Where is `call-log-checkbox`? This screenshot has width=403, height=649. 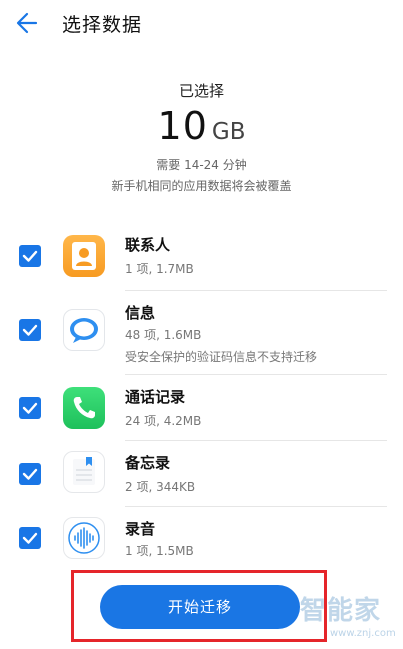
call-log-checkbox is located at coordinates (30, 408).